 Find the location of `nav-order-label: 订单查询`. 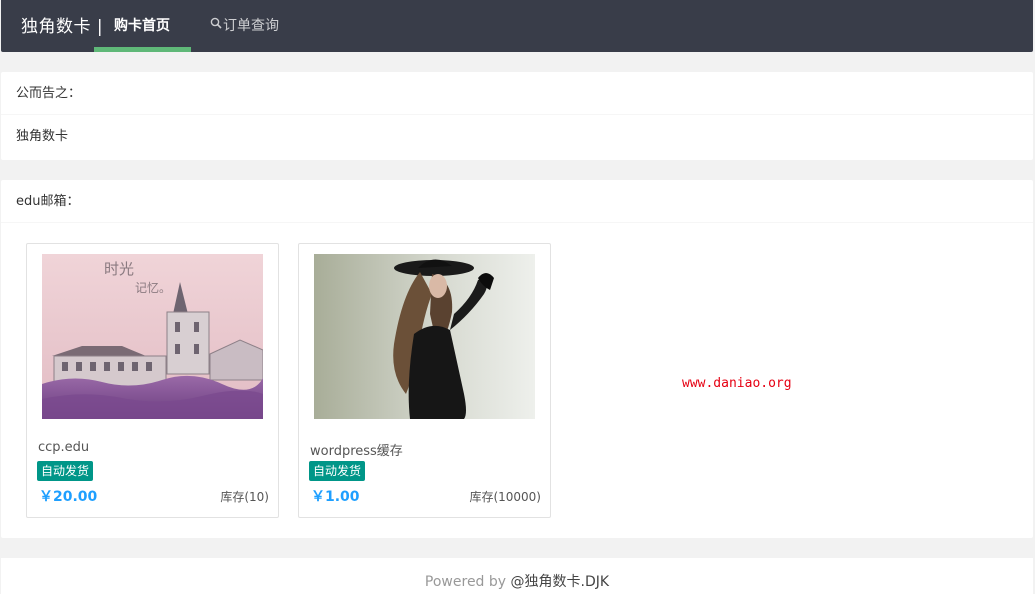

nav-order-label: 订单查询 is located at coordinates (251, 26).